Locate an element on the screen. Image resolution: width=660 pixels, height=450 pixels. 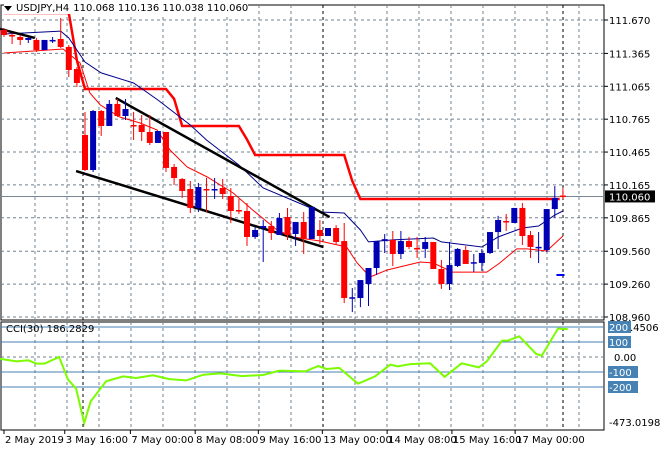
x-tick-label: 3 May 16:00 is located at coordinates (97, 440).